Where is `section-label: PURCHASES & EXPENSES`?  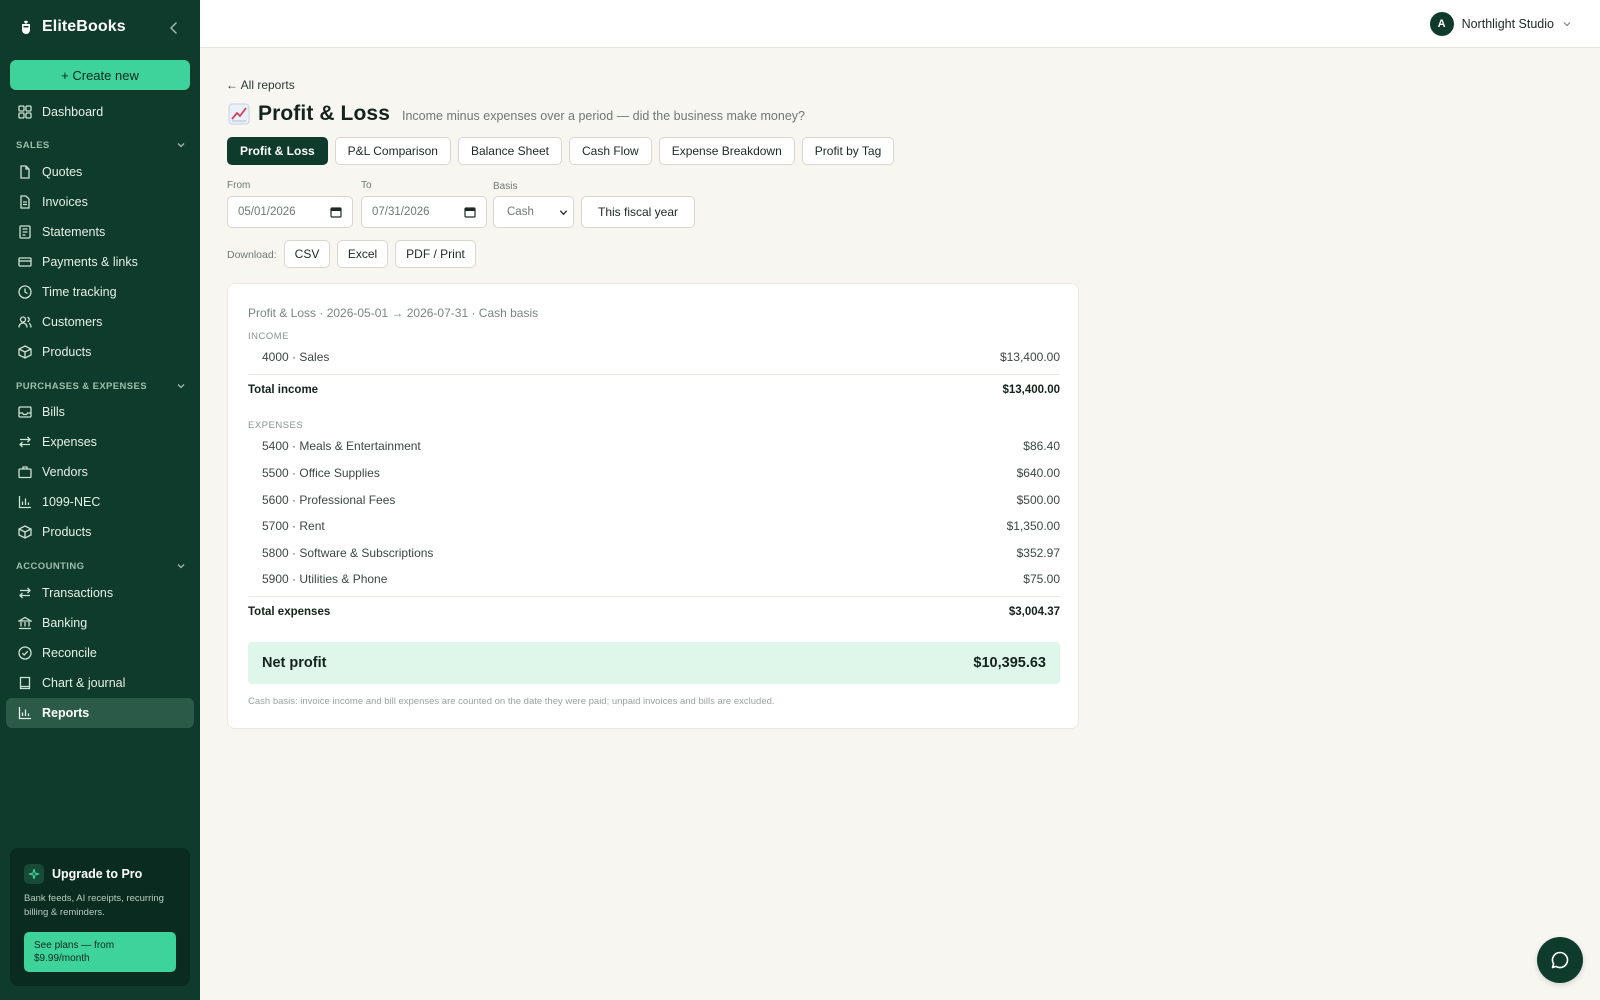
section-label: PURCHASES & EXPENSES is located at coordinates (82, 386).